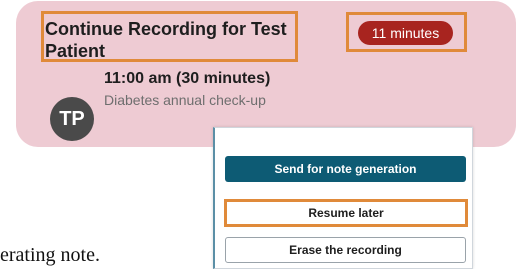  What do you see at coordinates (166, 40) in the screenshot?
I see `card-title: Continue Recording for Test Patient` at bounding box center [166, 40].